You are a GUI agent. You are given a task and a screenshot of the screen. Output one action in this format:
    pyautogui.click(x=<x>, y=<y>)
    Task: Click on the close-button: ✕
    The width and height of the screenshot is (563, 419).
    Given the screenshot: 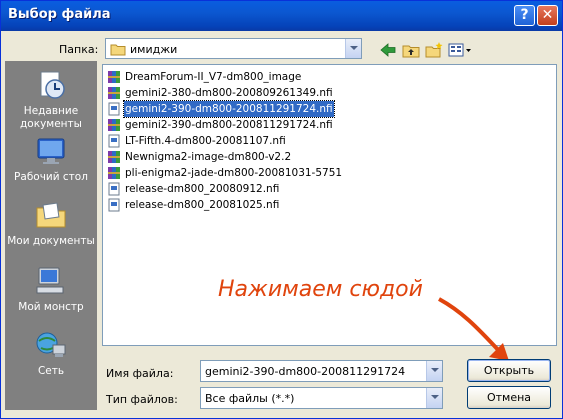 What is the action you would take?
    pyautogui.click(x=547, y=15)
    